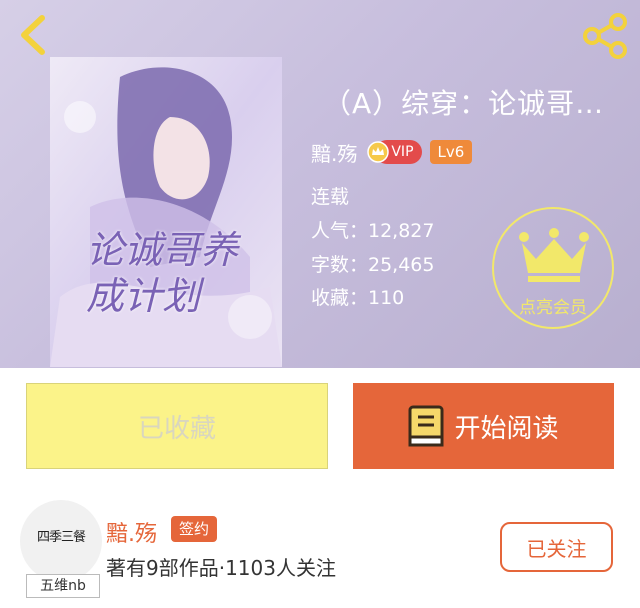 This screenshot has height=608, width=640. What do you see at coordinates (162, 273) in the screenshot?
I see `cover-title-text: 论诚哥养成计划` at bounding box center [162, 273].